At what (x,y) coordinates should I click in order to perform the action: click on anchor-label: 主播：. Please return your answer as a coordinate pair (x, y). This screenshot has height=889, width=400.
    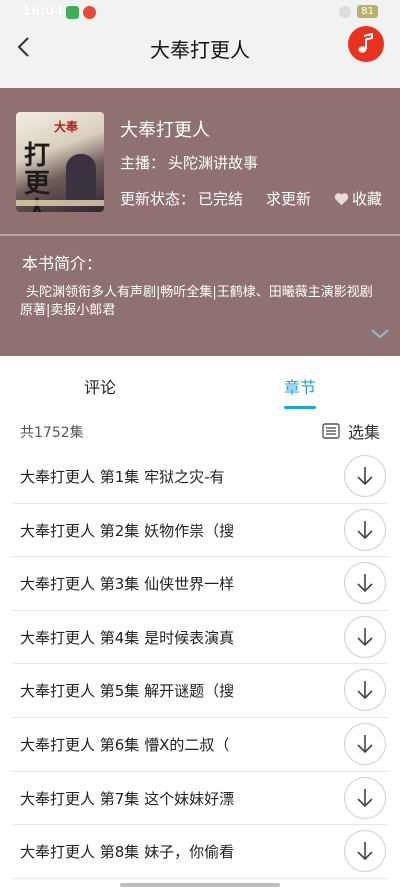
    Looking at the image, I should click on (143, 163).